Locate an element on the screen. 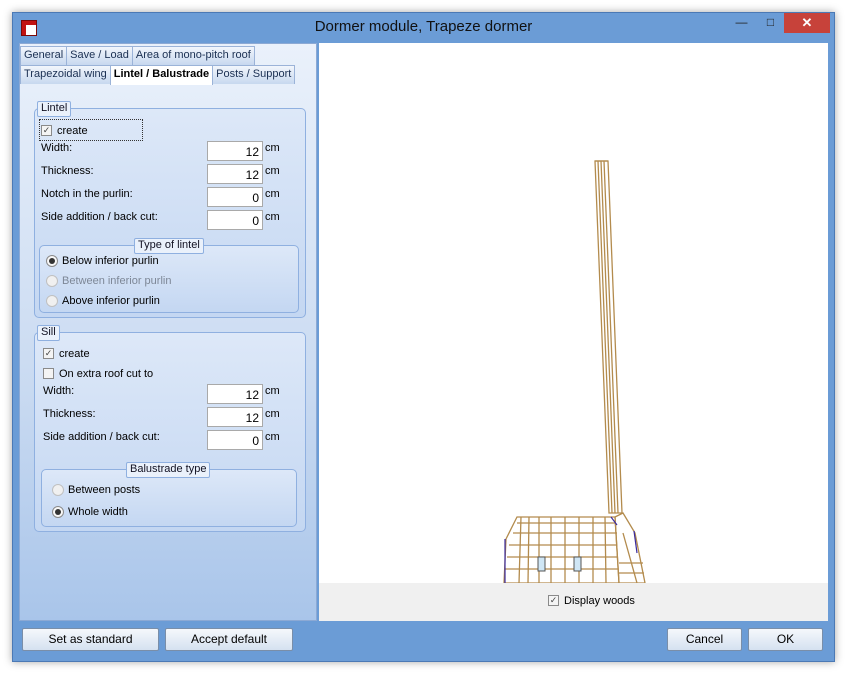  sill-thickness-unit: cm is located at coordinates (272, 414).